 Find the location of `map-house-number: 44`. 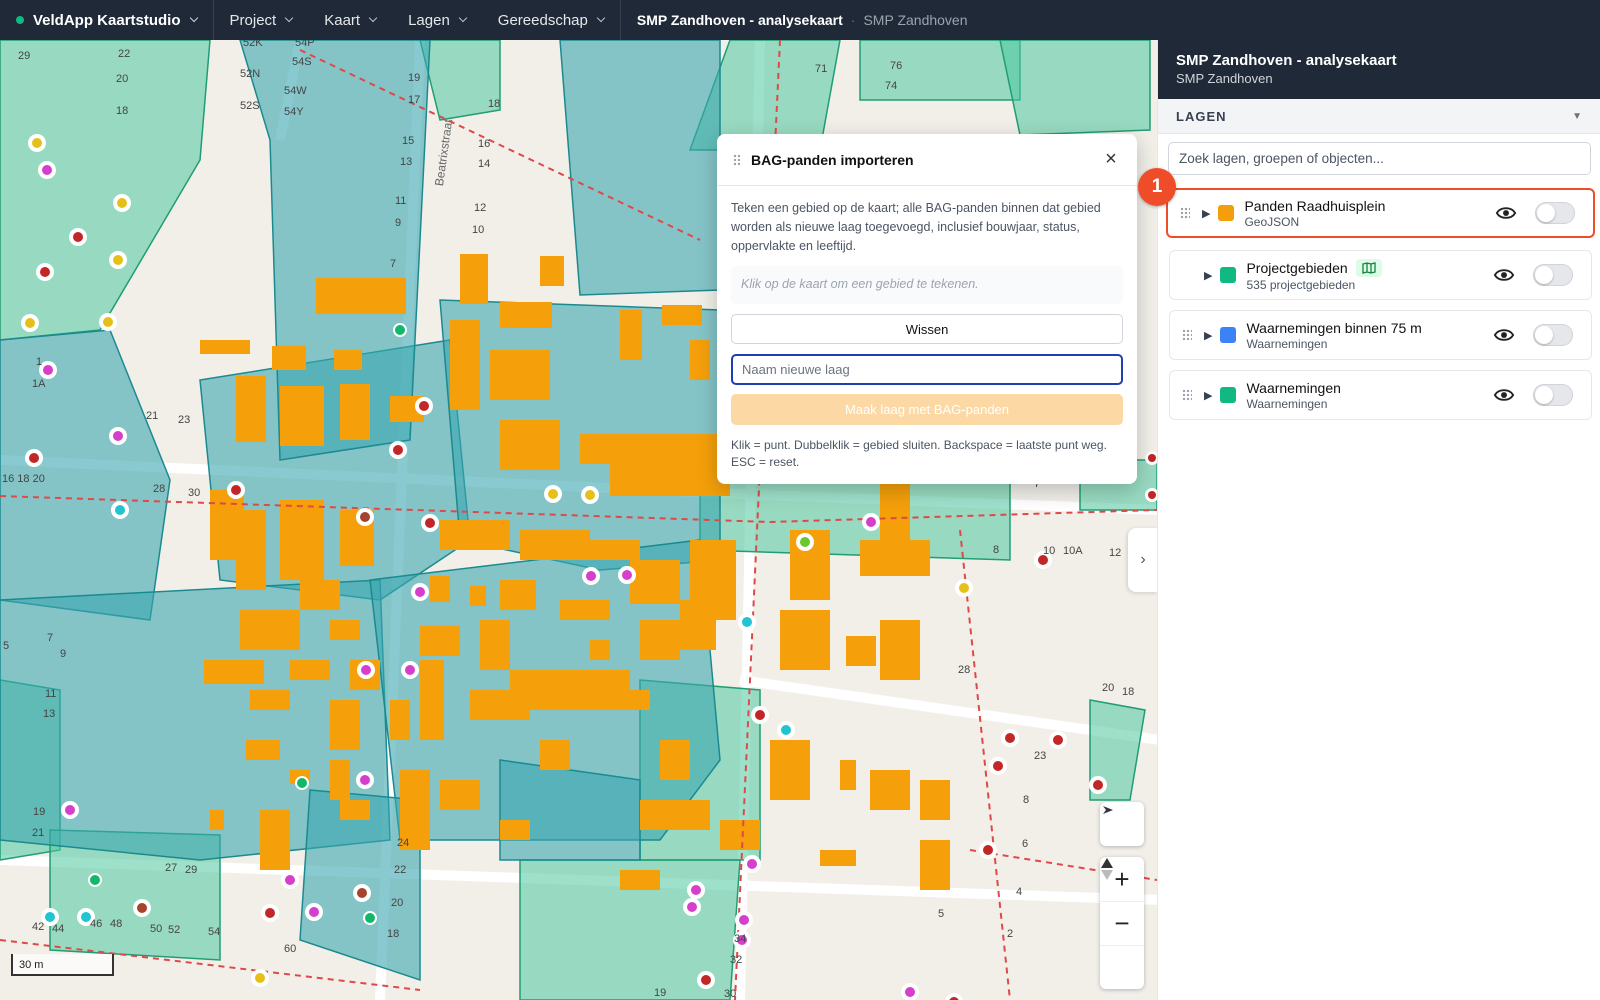

map-house-number: 44 is located at coordinates (58, 929).